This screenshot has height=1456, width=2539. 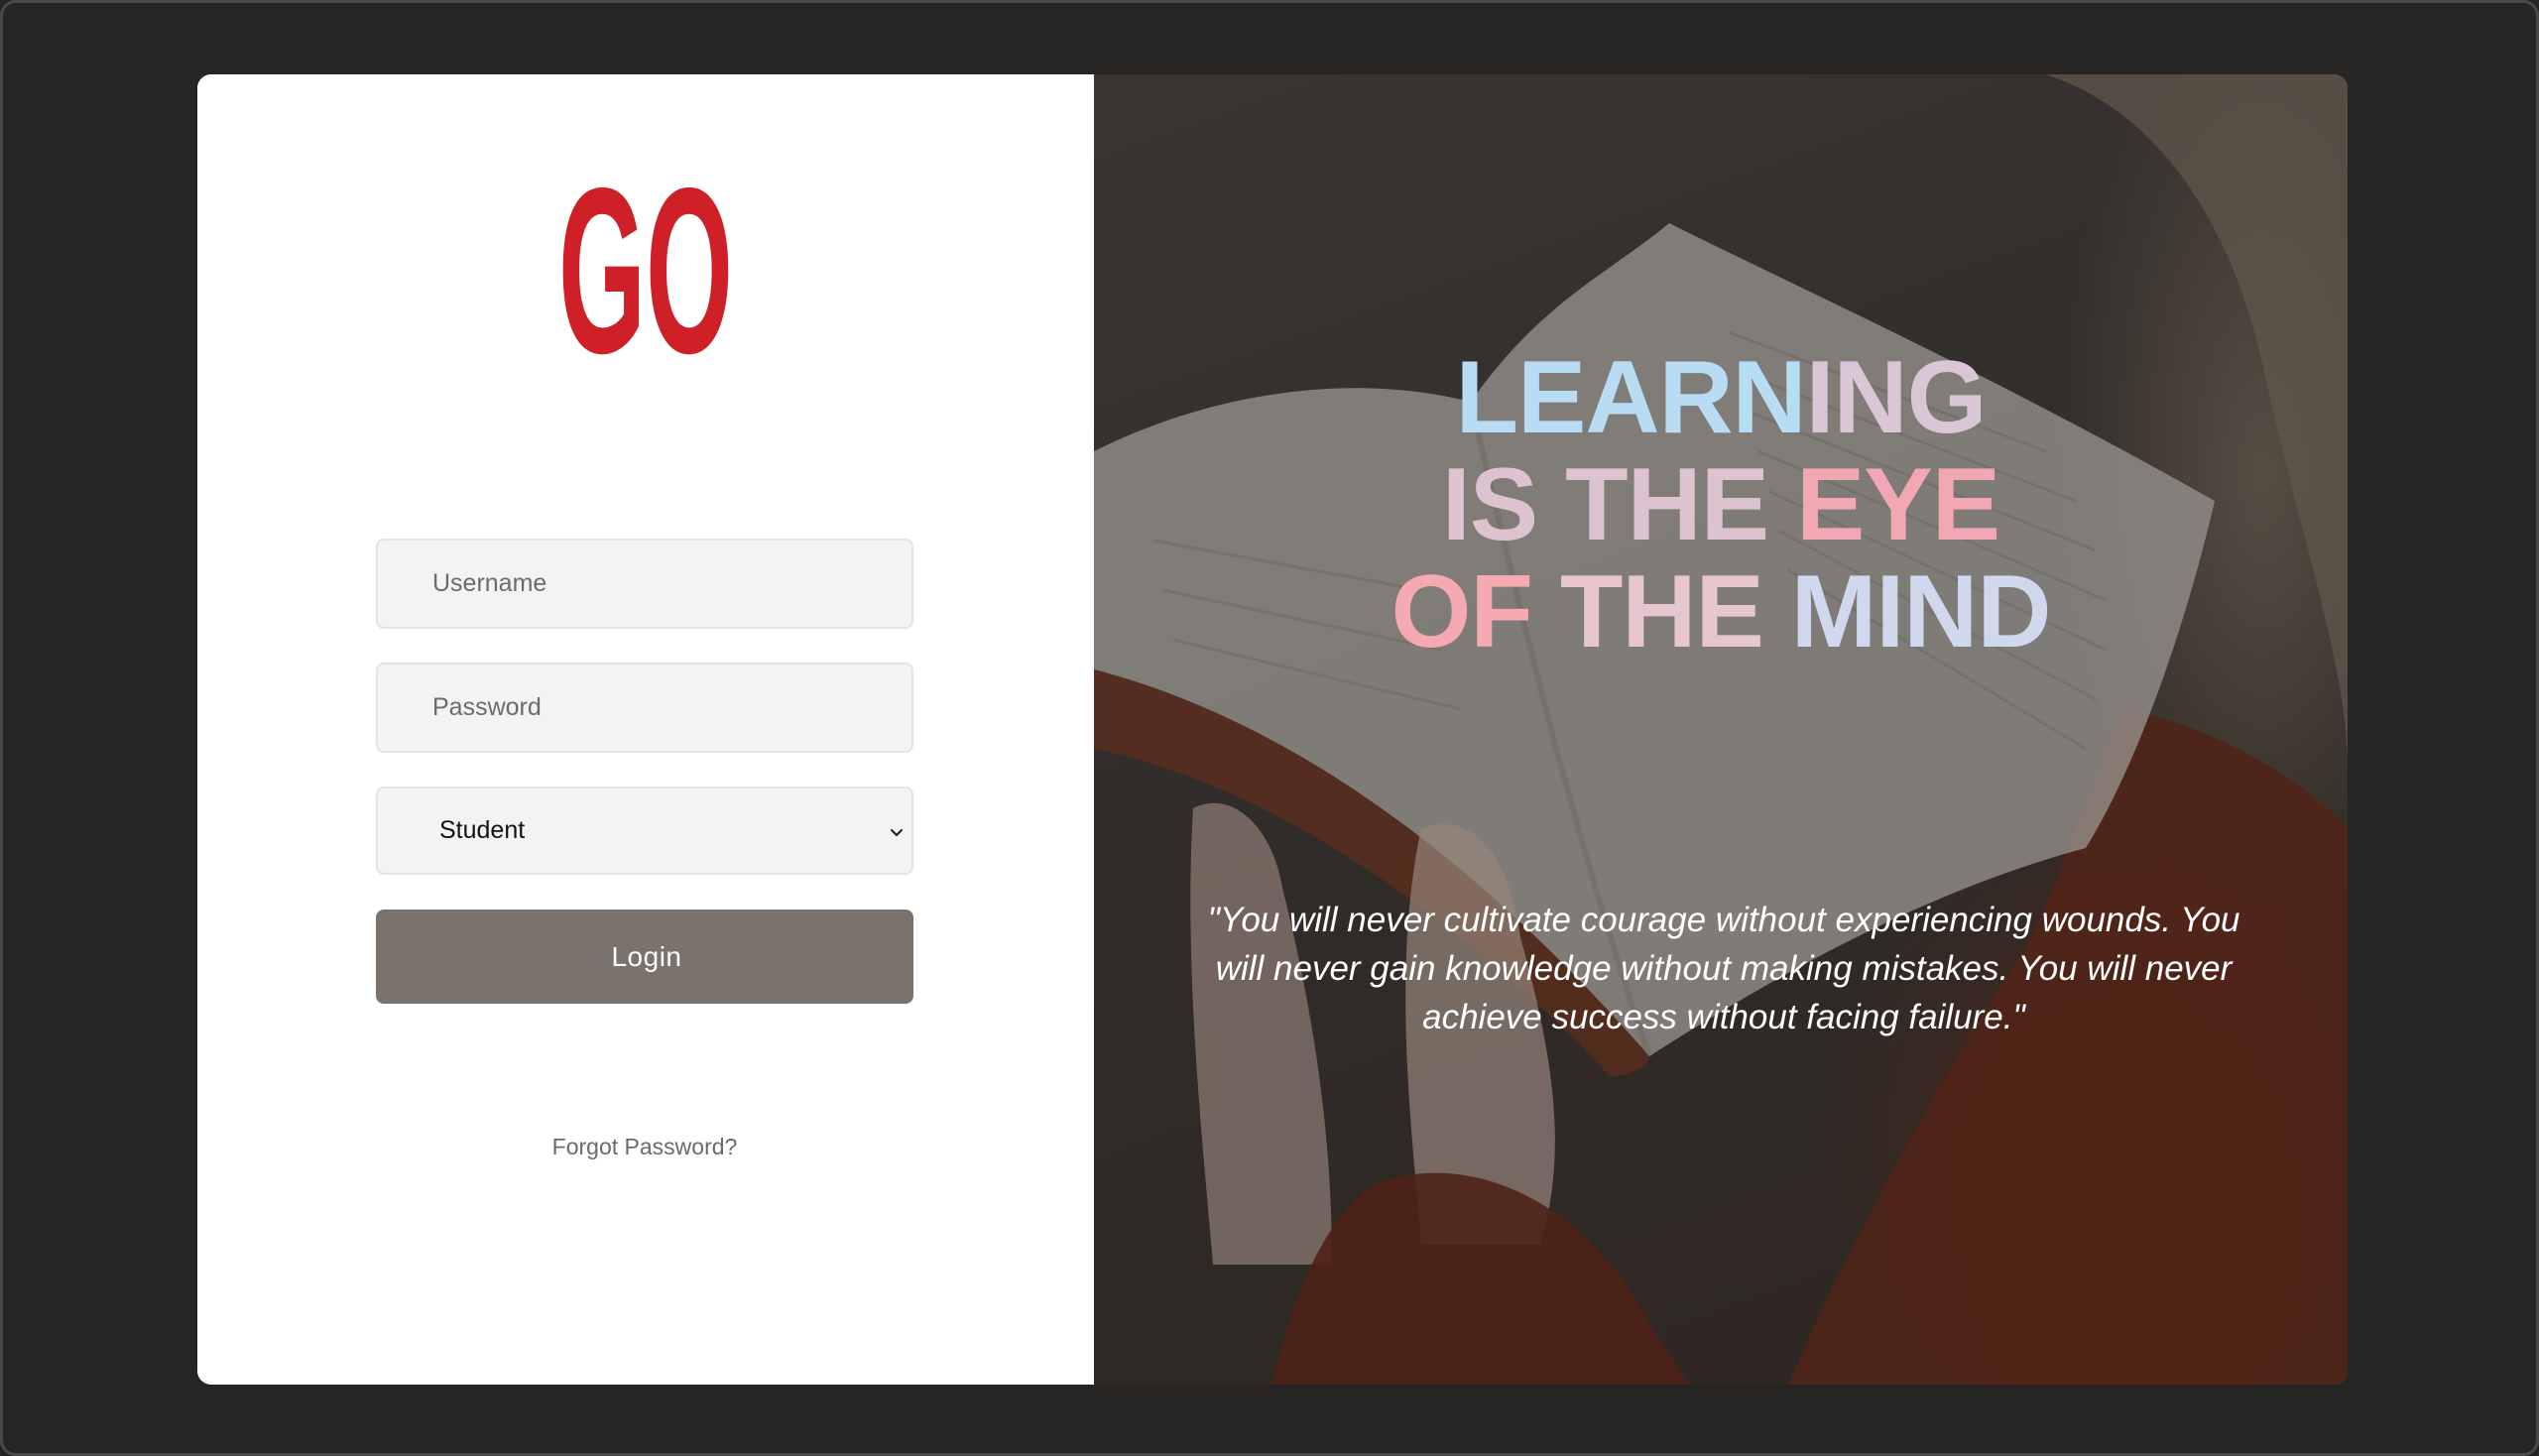 What do you see at coordinates (644, 1147) in the screenshot?
I see `forgot-password-link: Forgot Password?` at bounding box center [644, 1147].